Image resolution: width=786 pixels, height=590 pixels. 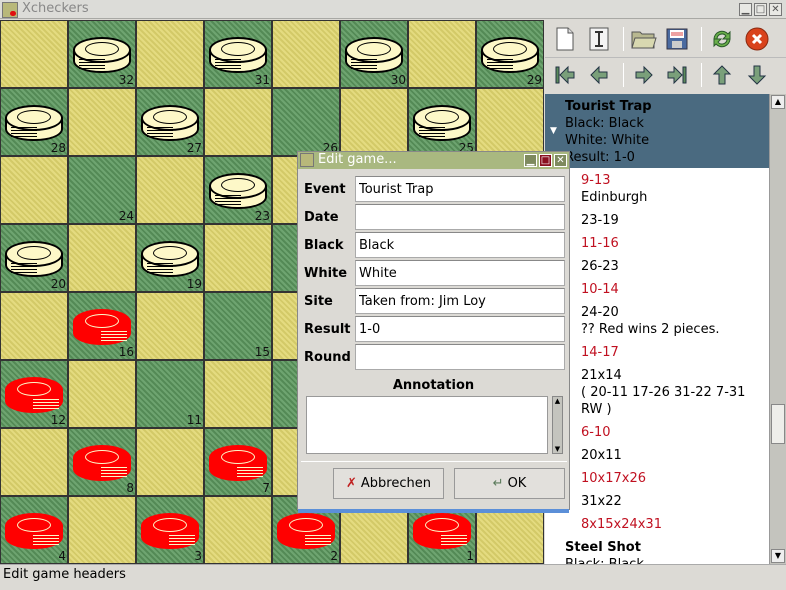 I want to click on move-item: 6-10, so click(x=675, y=432).